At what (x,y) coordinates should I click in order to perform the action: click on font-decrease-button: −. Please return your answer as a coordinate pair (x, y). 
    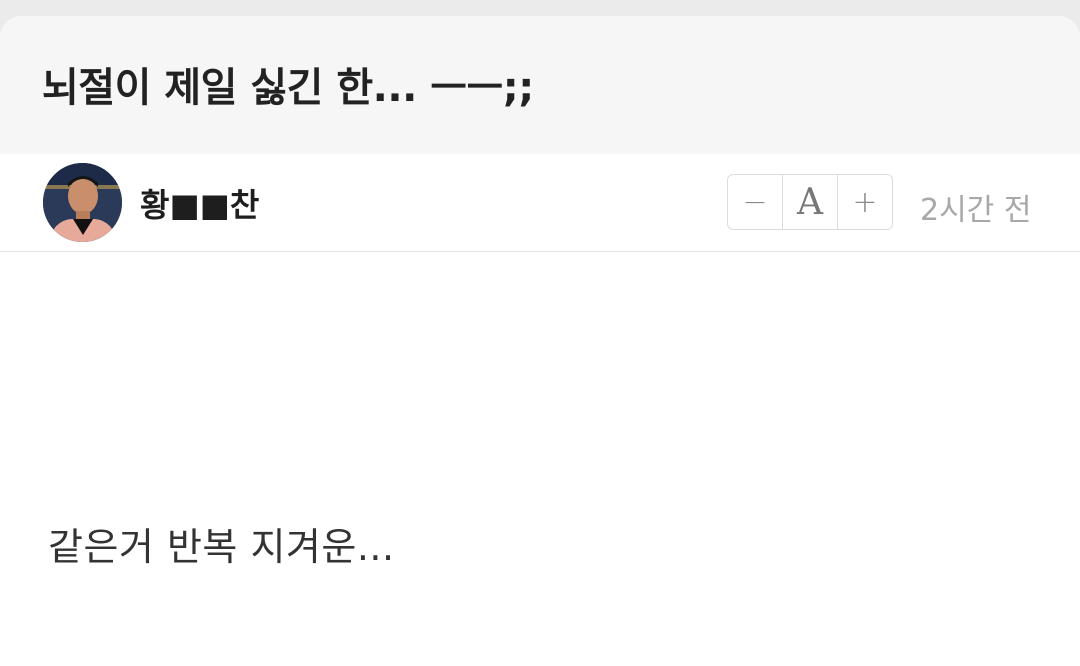
    Looking at the image, I should click on (755, 202).